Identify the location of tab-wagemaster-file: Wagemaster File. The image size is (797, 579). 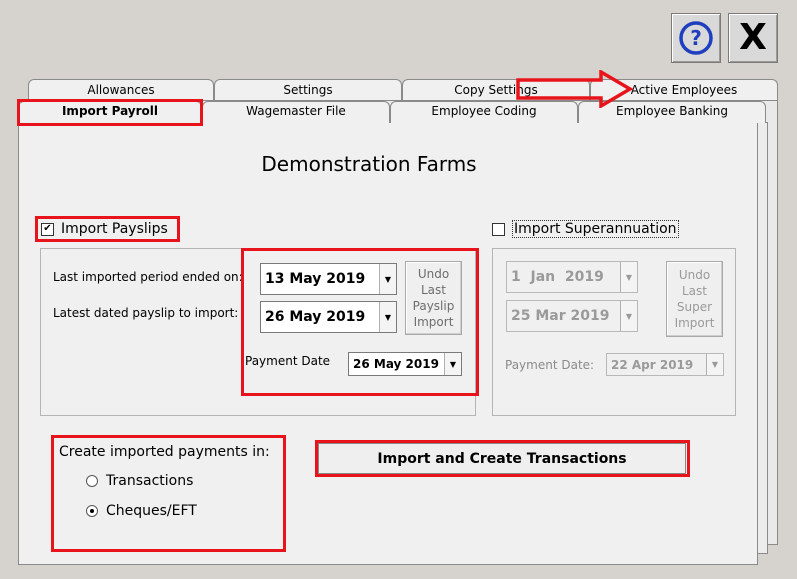
(296, 112).